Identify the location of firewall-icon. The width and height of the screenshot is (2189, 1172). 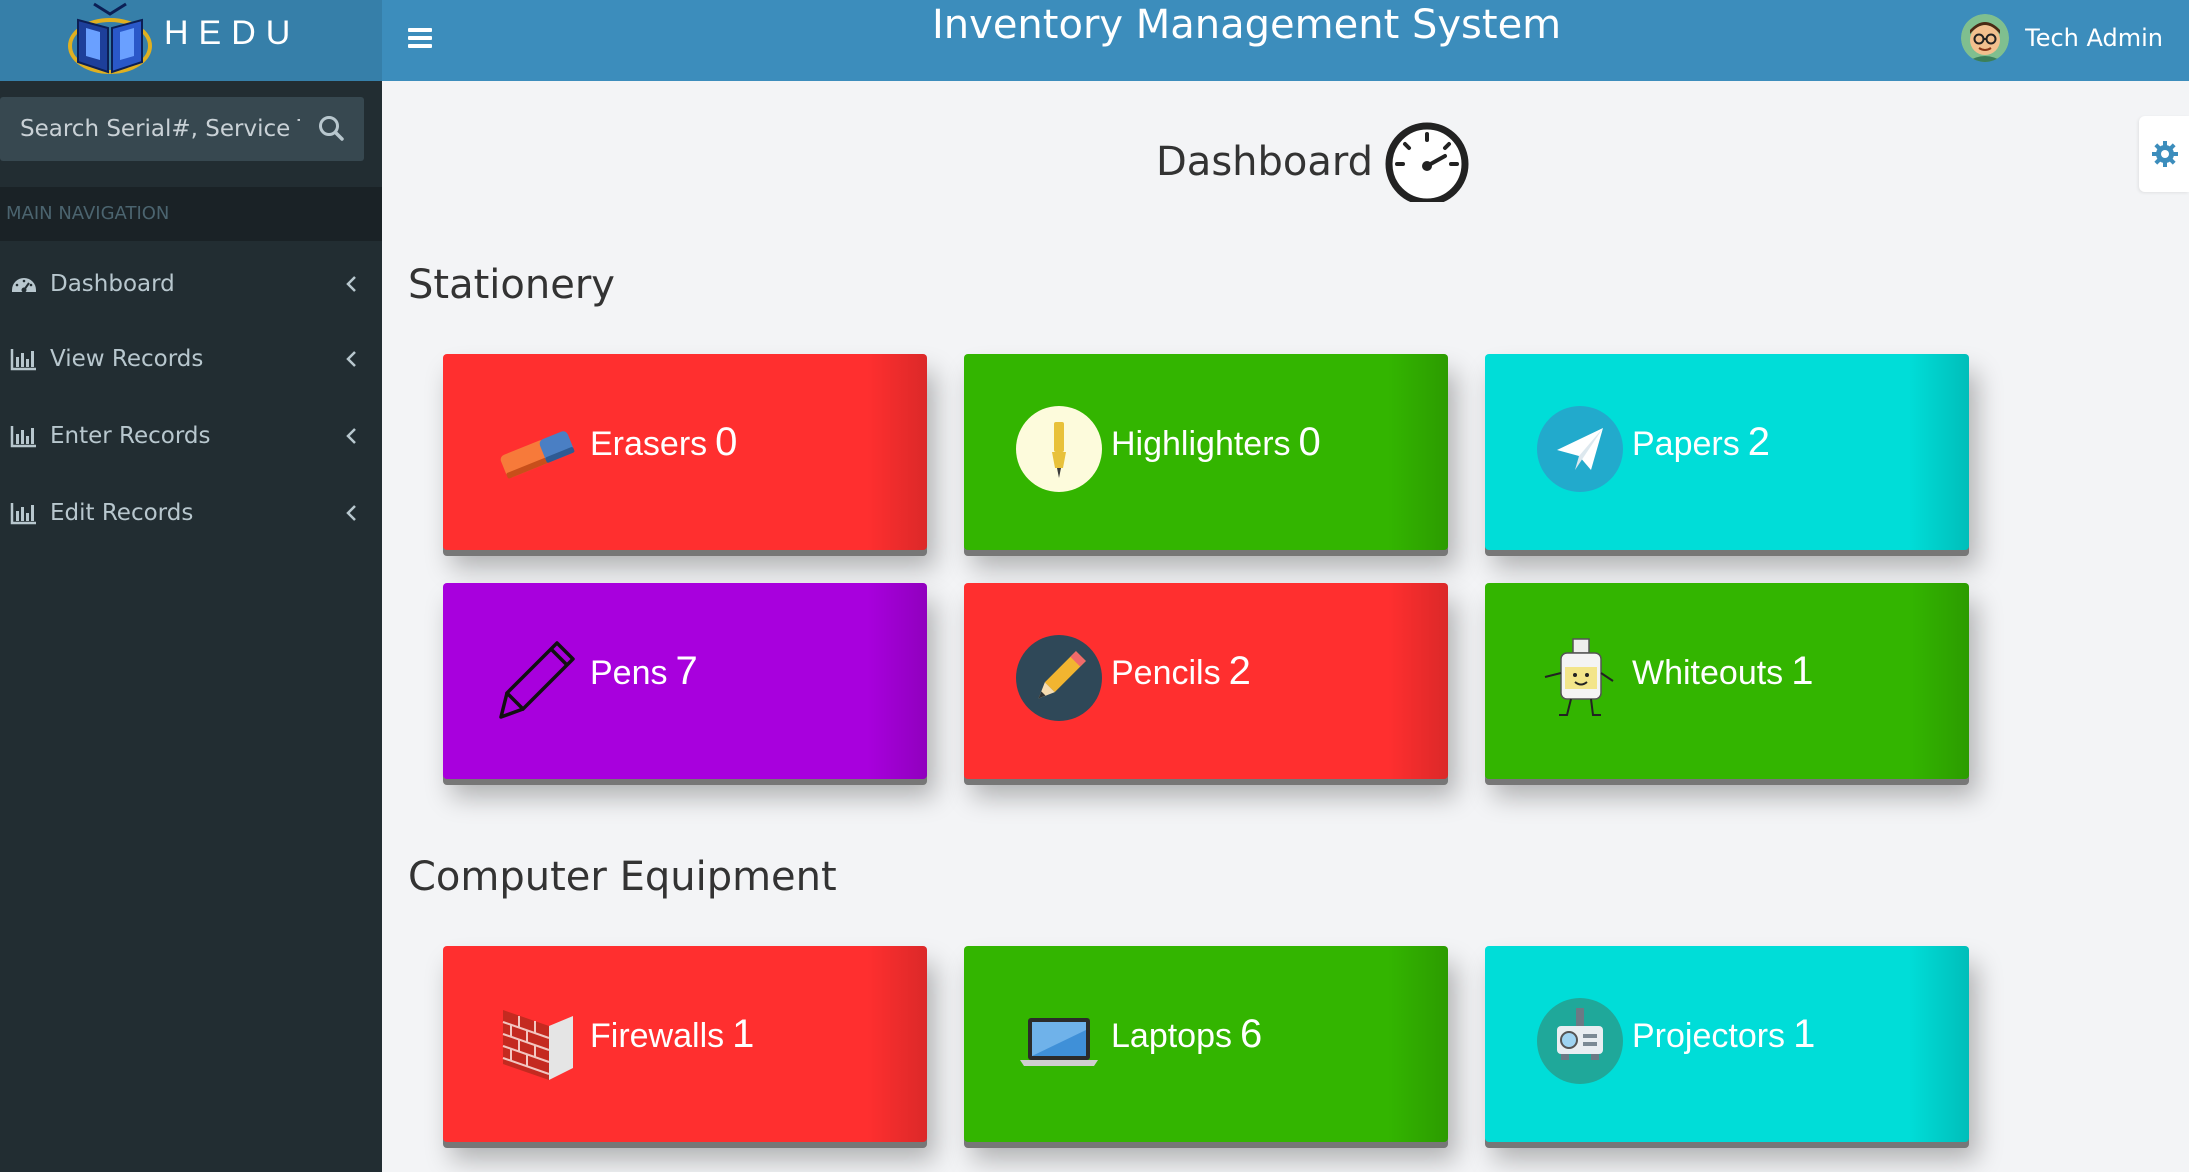
(537, 1045).